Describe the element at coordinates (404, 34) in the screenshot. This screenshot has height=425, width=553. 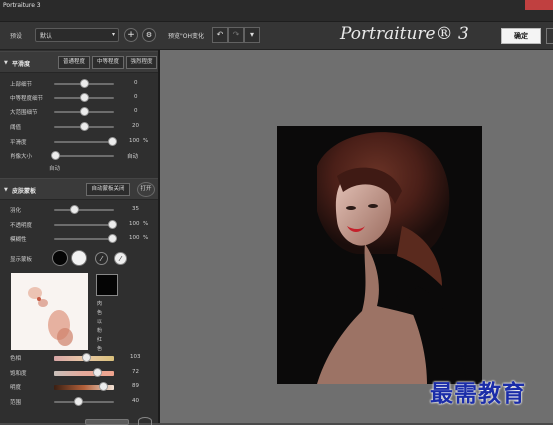
I see `brand-logo: Portraiture® 3` at that location.